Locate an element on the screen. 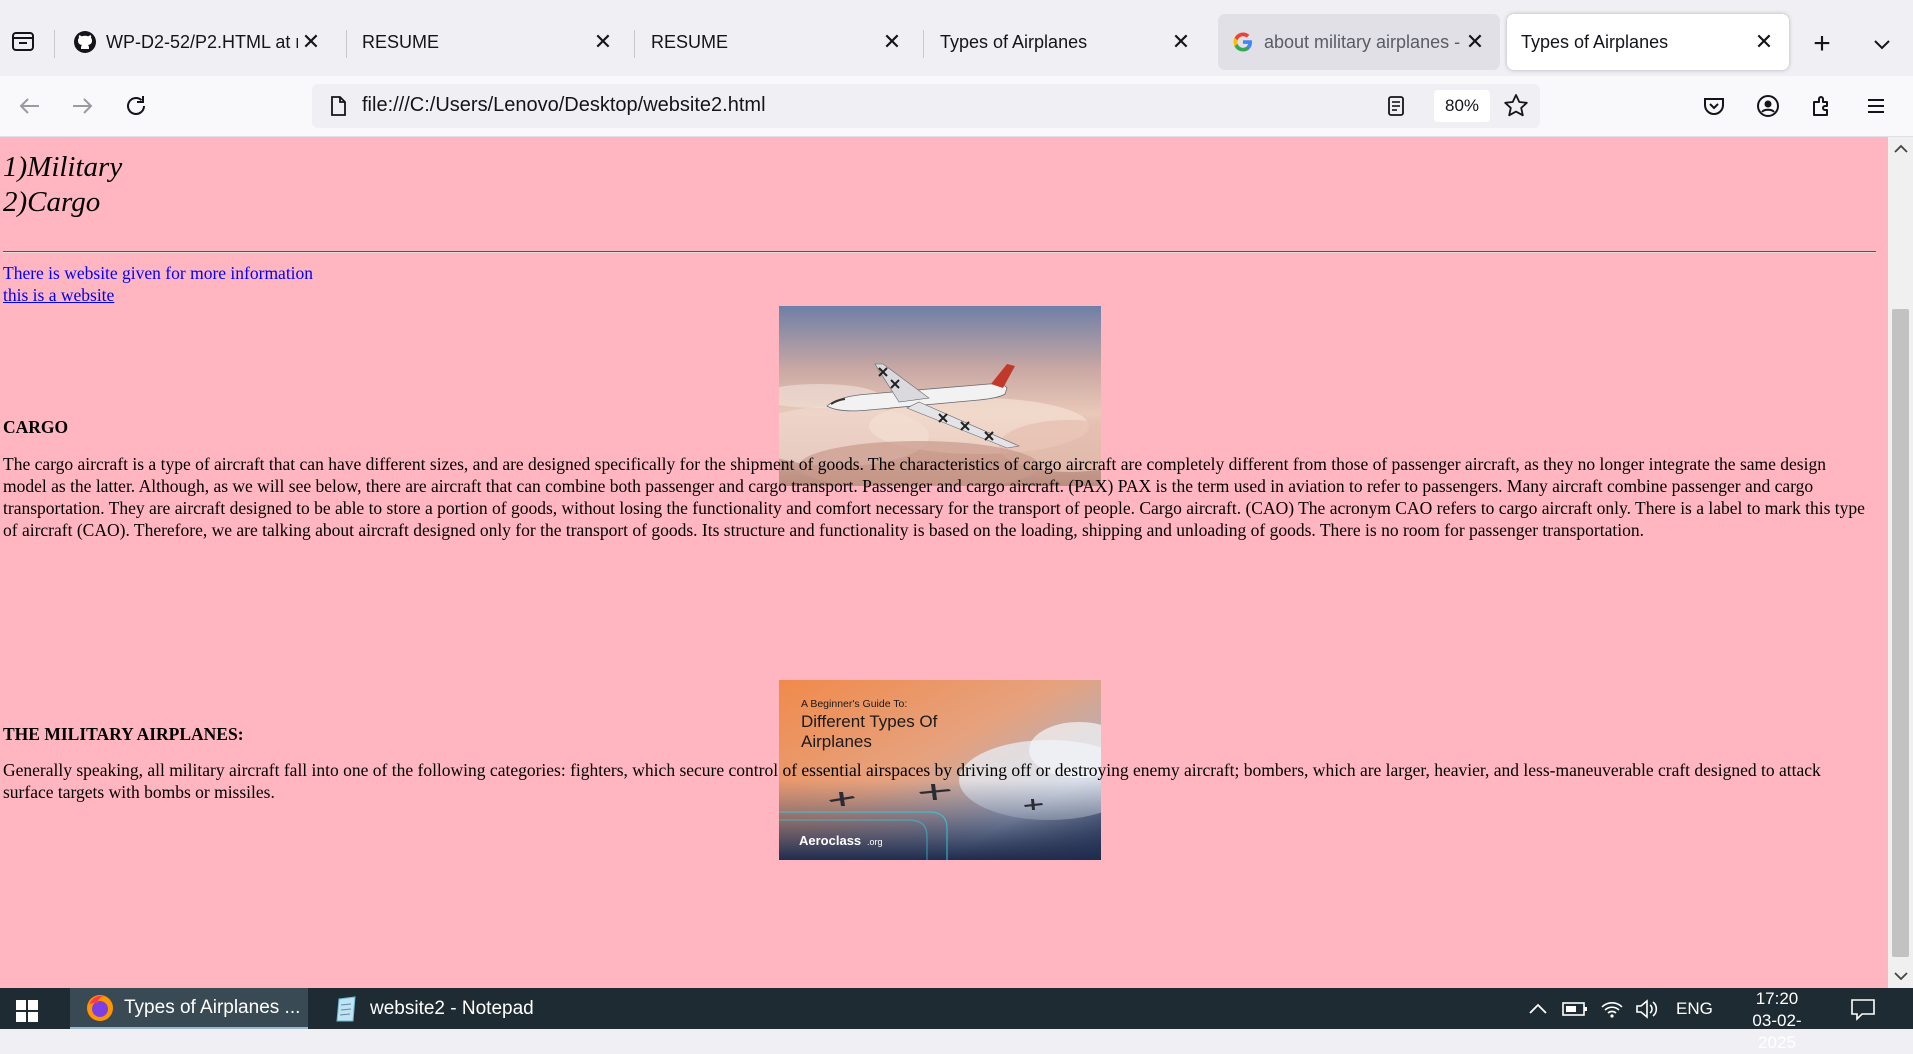  reader-view-icon is located at coordinates (1396, 106).